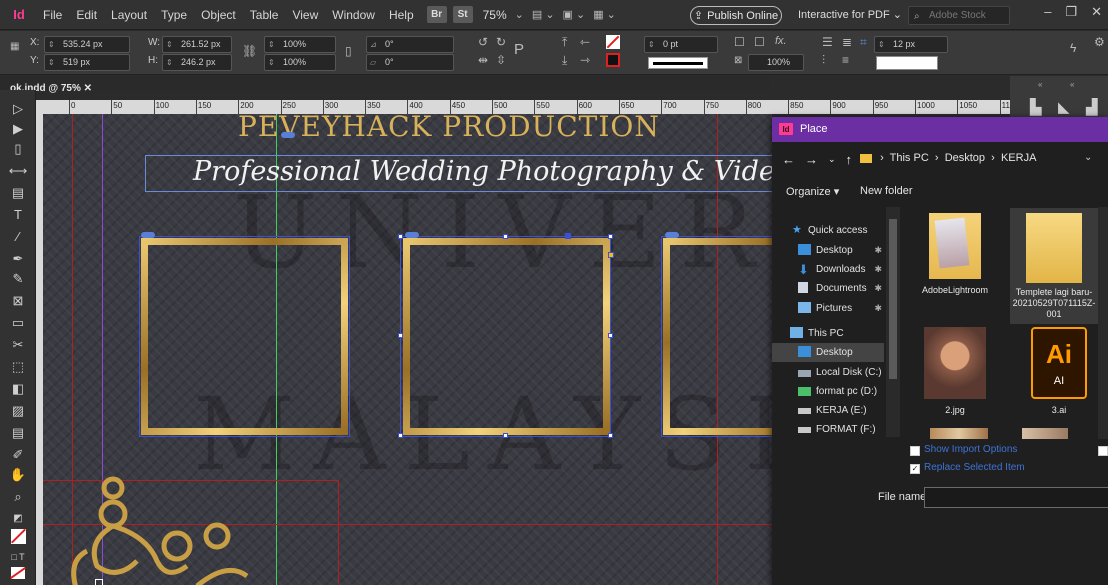  I want to click on content-collector-icon: ▤, so click(18, 192).